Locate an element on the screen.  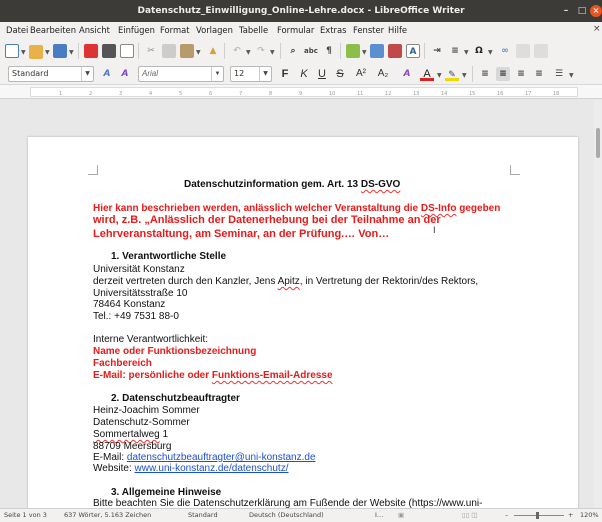
view-layout-icon: ▯▯ ◫ is located at coordinates (469, 515).